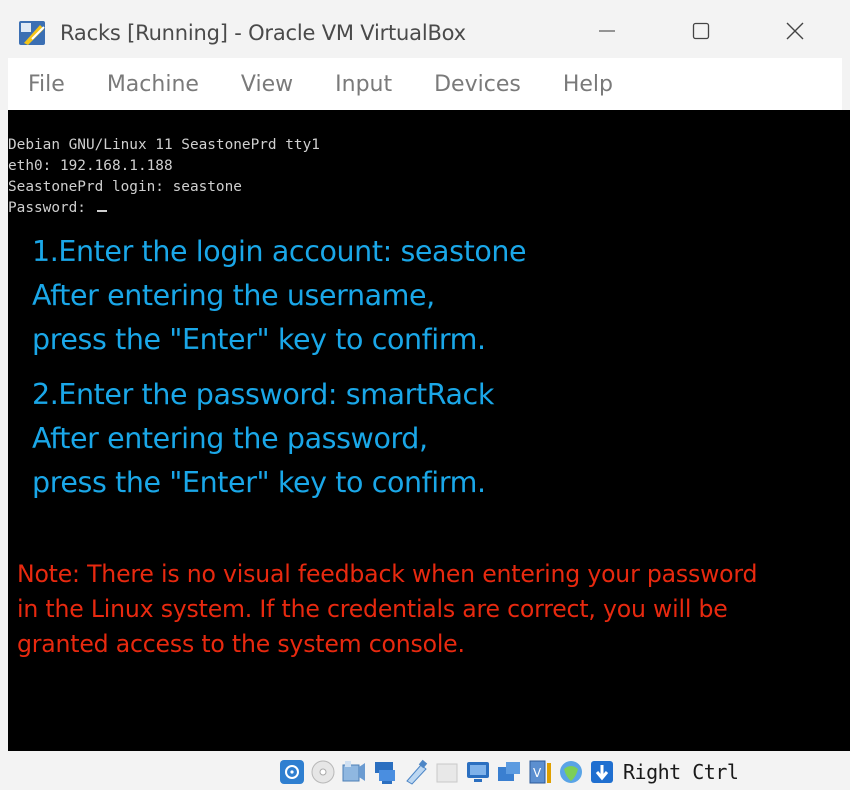  What do you see at coordinates (415, 771) in the screenshot?
I see `usb-icon` at bounding box center [415, 771].